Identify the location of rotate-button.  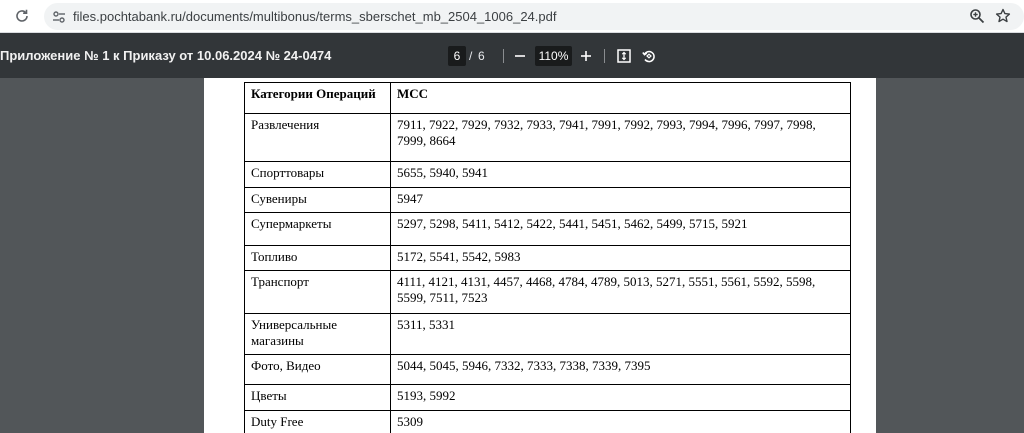
(649, 56).